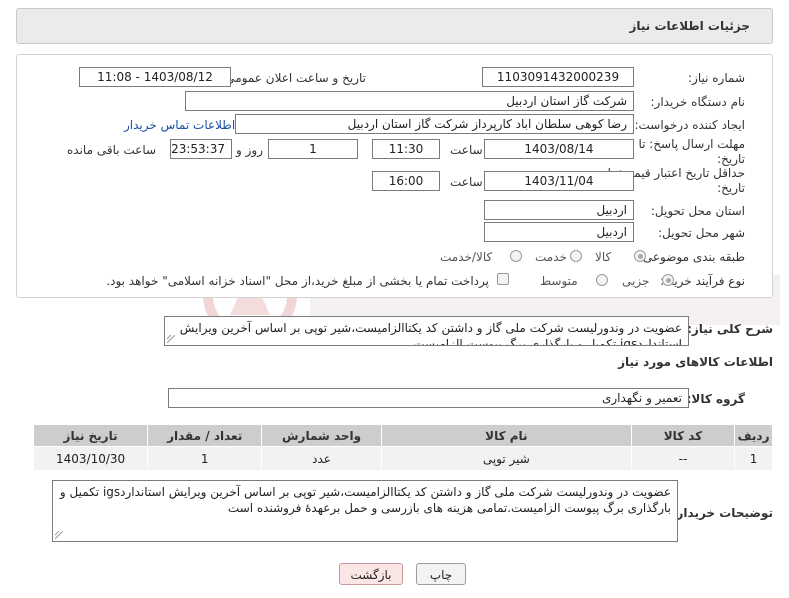  Describe the element at coordinates (506, 458) in the screenshot. I see `cell-name: شیر توپی` at that location.